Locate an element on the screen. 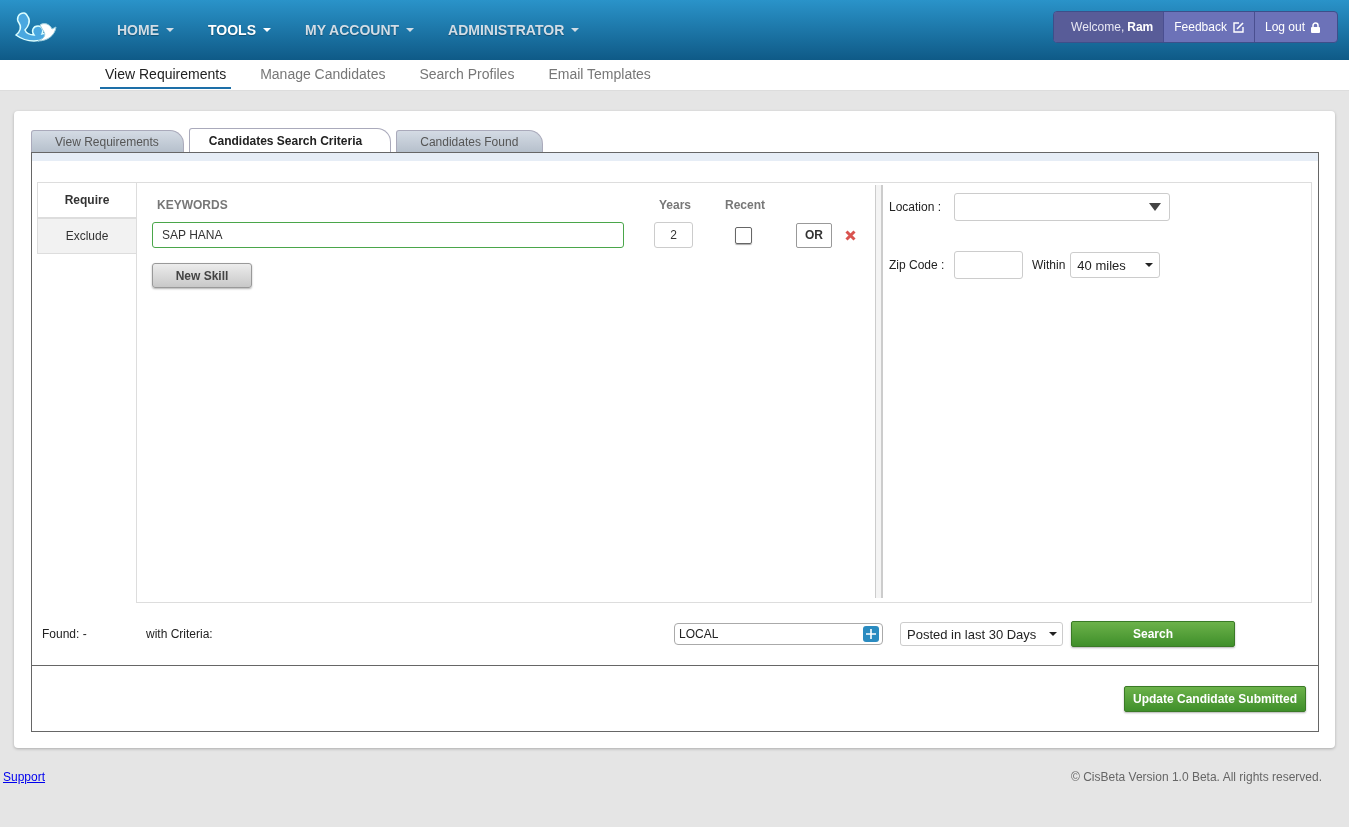 This screenshot has height=827, width=1349. splitter-handle is located at coordinates (879, 391).